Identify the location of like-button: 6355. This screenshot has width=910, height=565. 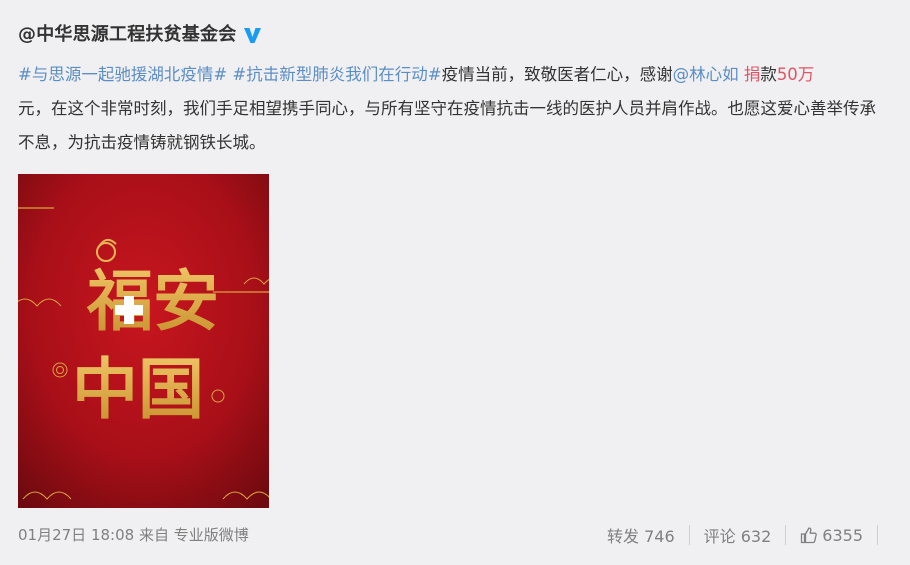
(831, 535).